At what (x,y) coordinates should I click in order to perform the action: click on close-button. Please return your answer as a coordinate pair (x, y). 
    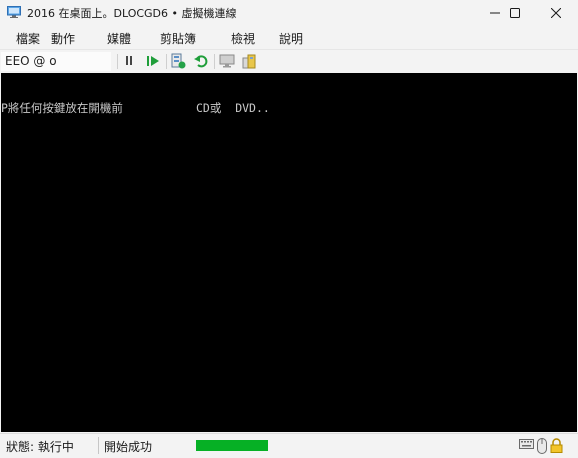
    Looking at the image, I should click on (556, 13).